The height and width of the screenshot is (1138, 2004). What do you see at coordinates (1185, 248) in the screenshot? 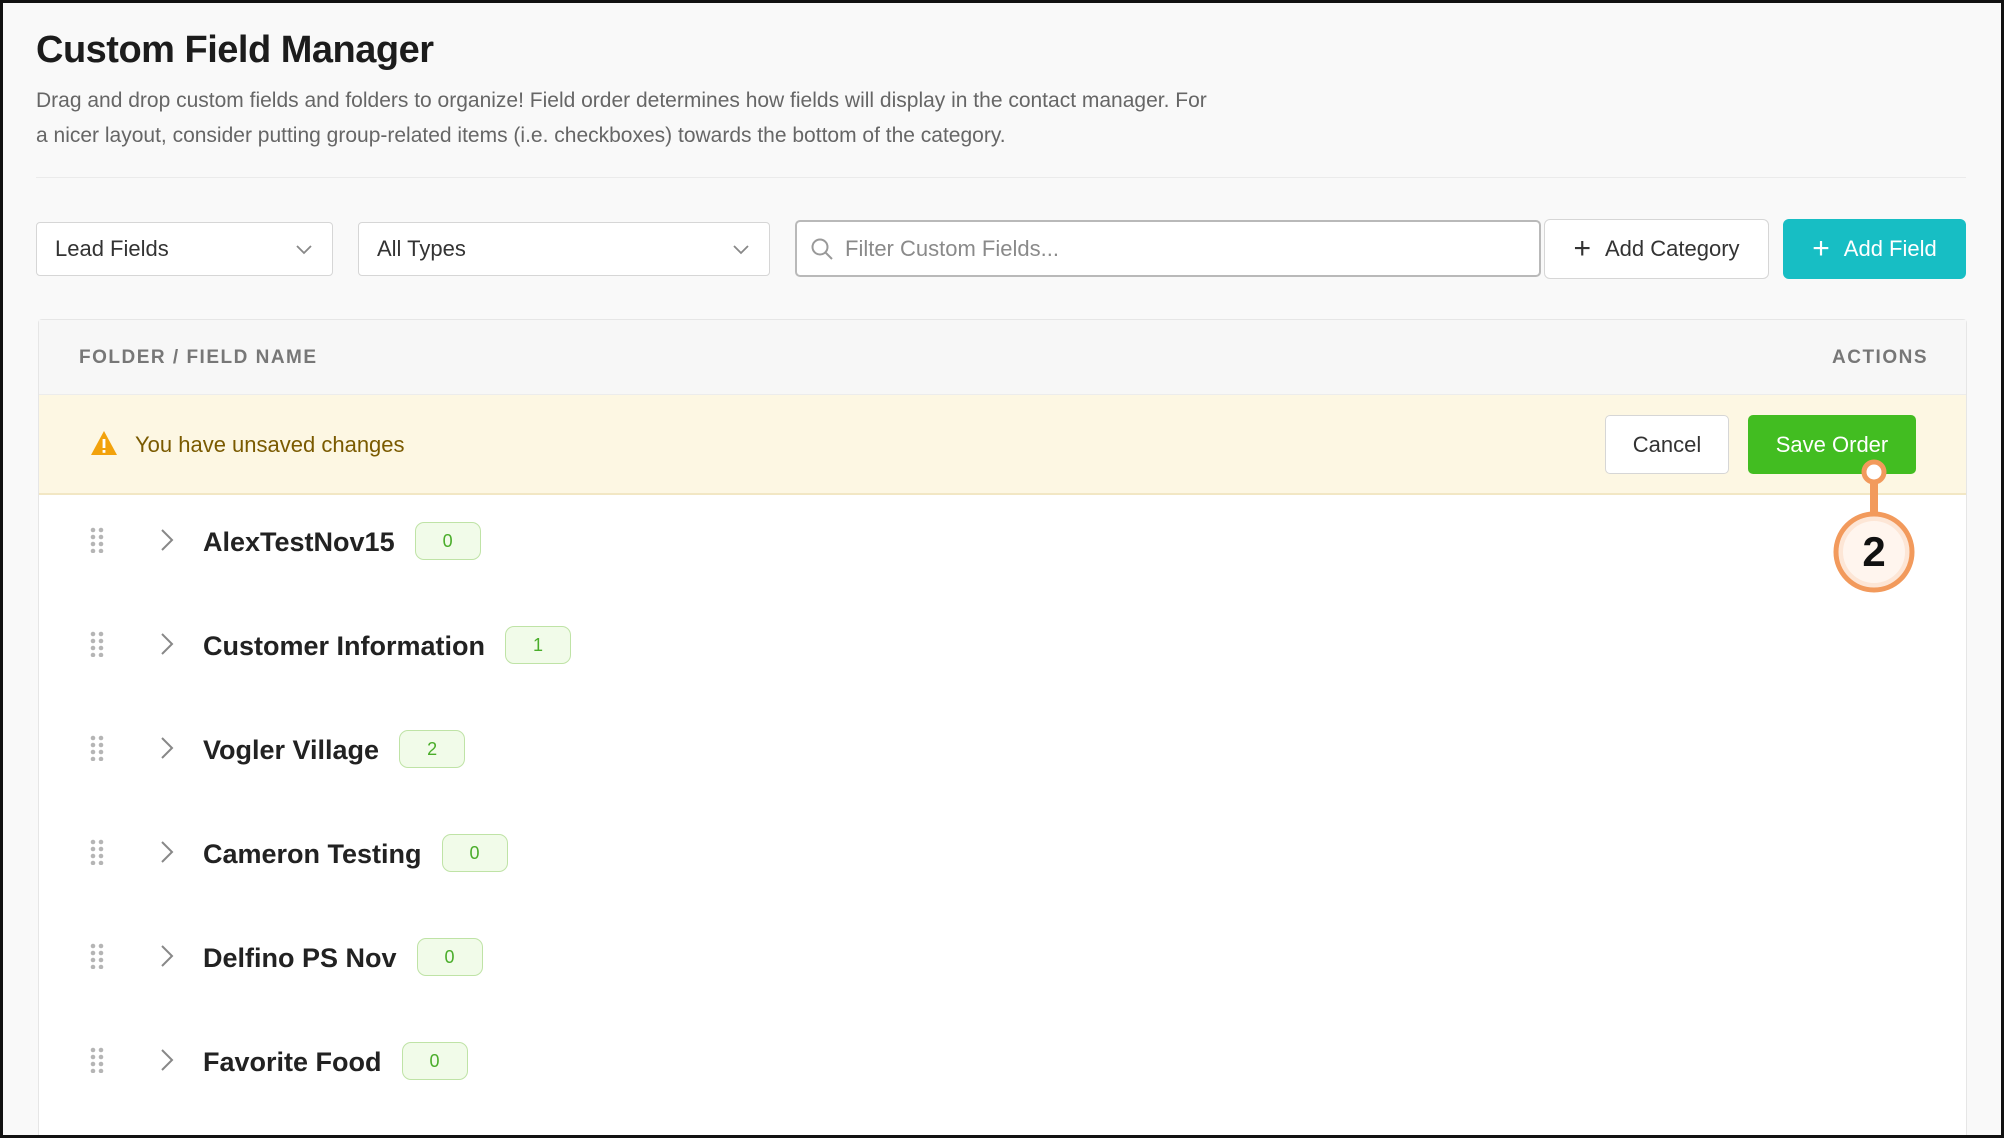
I see `search-input` at bounding box center [1185, 248].